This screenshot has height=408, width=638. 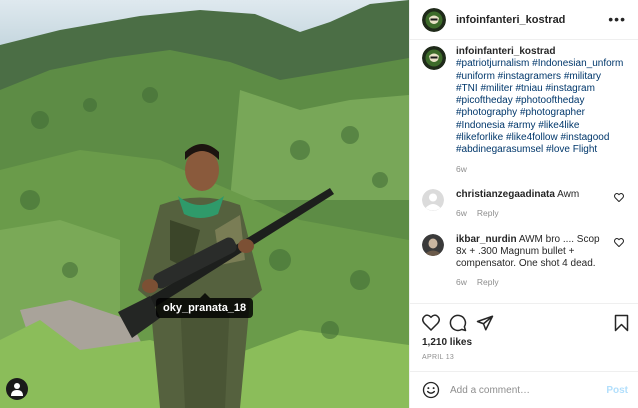 I want to click on default-avatar-icon, so click(x=433, y=199).